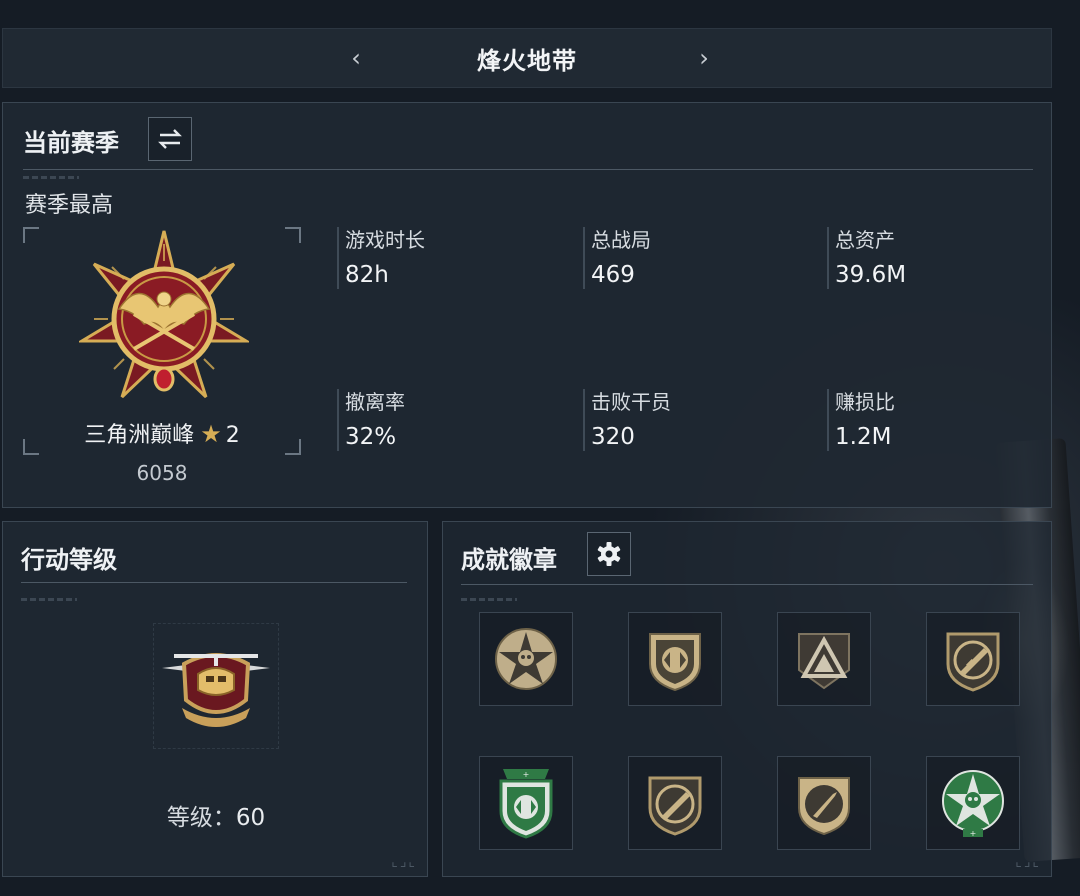 The height and width of the screenshot is (896, 1080). Describe the element at coordinates (824, 661) in the screenshot. I see `triangle-badge-icon` at that location.